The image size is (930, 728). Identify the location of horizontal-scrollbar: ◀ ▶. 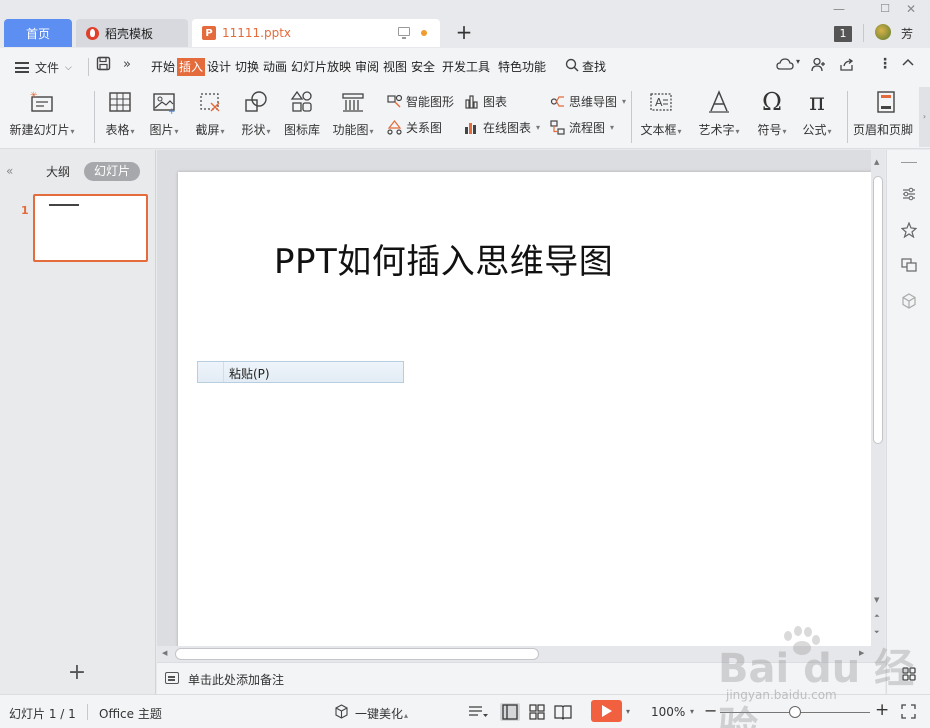
(514, 654).